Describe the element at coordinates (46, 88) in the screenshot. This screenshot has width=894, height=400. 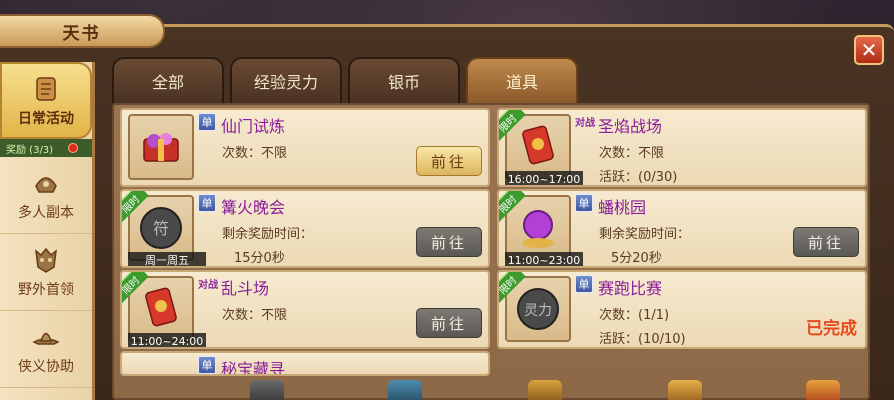
I see `scroll-icon` at that location.